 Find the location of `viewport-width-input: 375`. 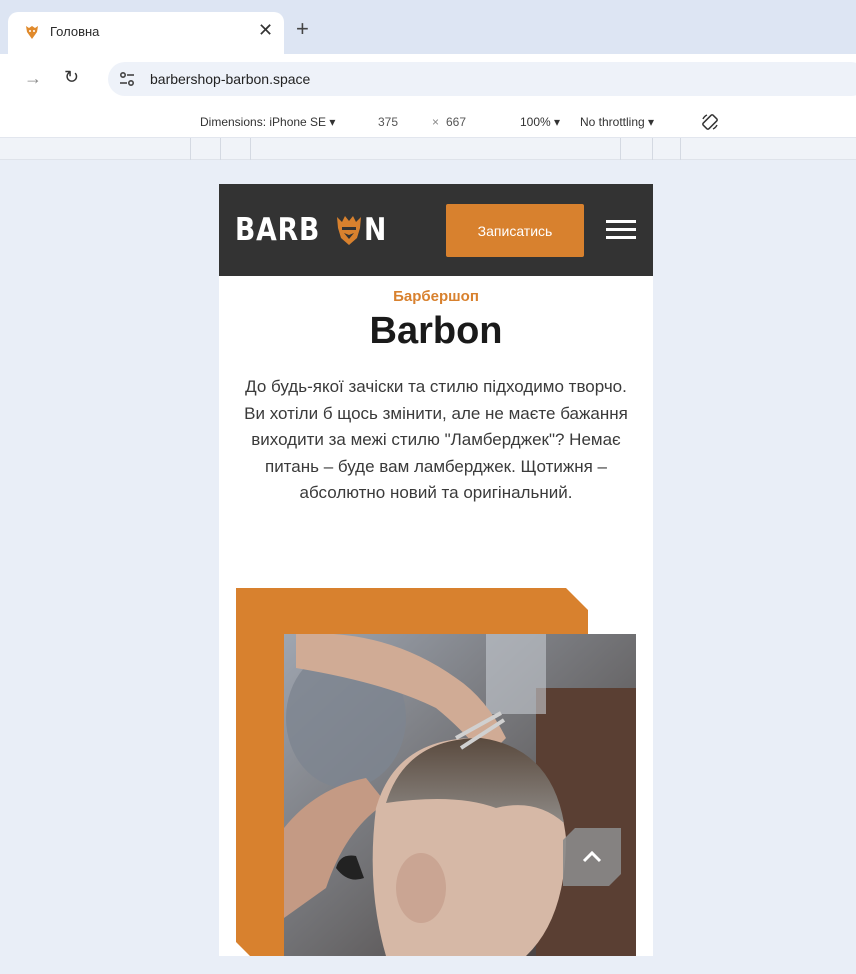

viewport-width-input: 375 is located at coordinates (388, 122).